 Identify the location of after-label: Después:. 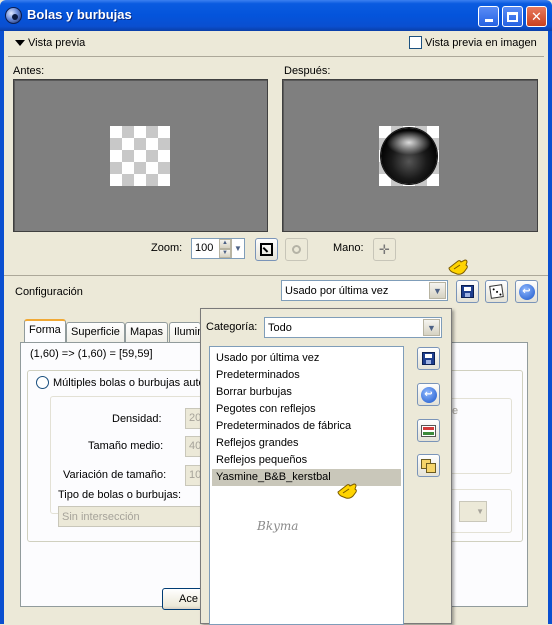
(307, 71).